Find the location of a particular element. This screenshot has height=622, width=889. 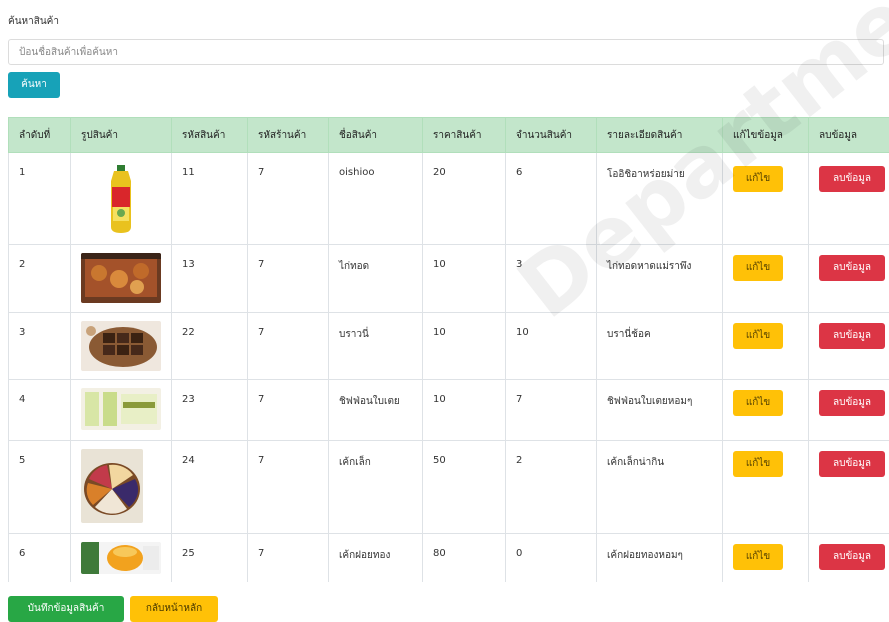

cell-price: 50 is located at coordinates (464, 487).